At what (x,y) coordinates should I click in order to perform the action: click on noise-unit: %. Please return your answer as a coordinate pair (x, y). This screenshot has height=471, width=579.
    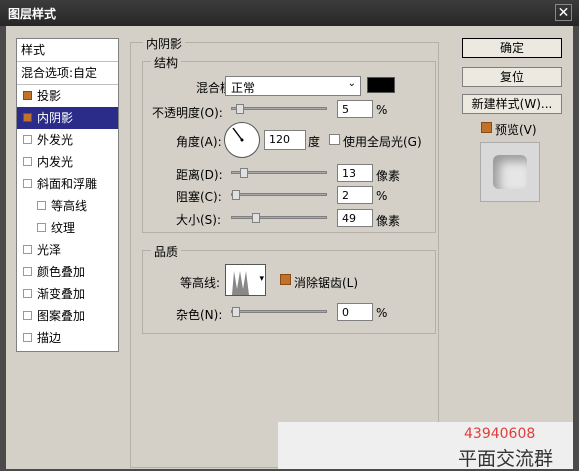
    Looking at the image, I should click on (382, 313).